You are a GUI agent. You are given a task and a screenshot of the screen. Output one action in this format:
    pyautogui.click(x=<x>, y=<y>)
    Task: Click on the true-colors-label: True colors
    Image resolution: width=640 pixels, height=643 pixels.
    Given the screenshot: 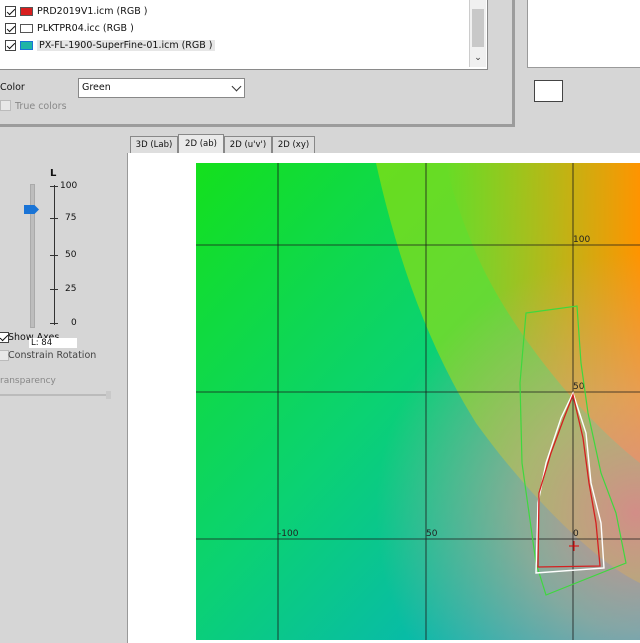 What is the action you would take?
    pyautogui.click(x=41, y=106)
    